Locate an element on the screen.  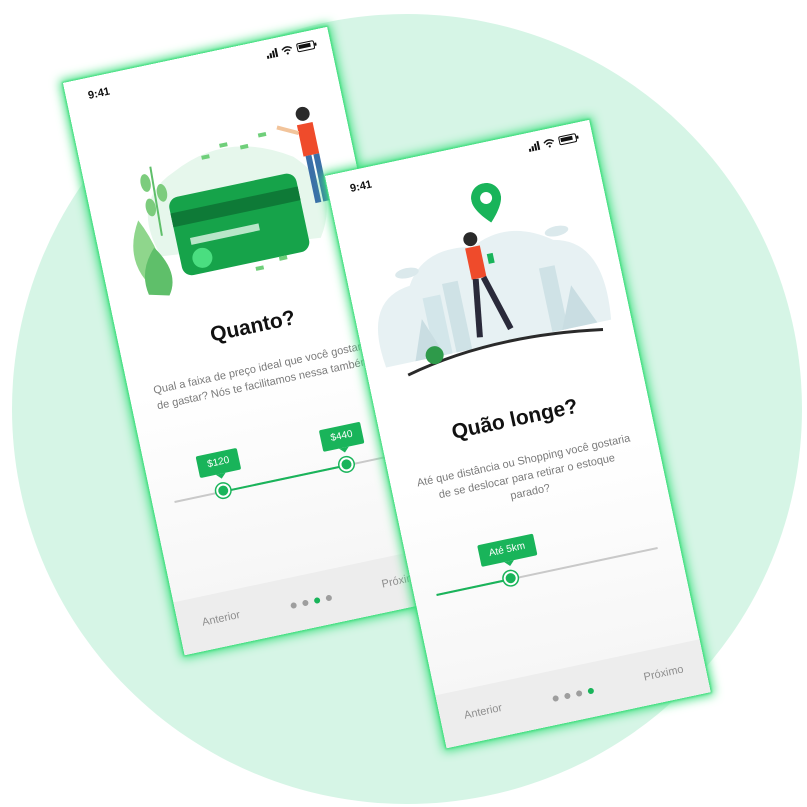
price-min-tooltip: $120 is located at coordinates (218, 463).